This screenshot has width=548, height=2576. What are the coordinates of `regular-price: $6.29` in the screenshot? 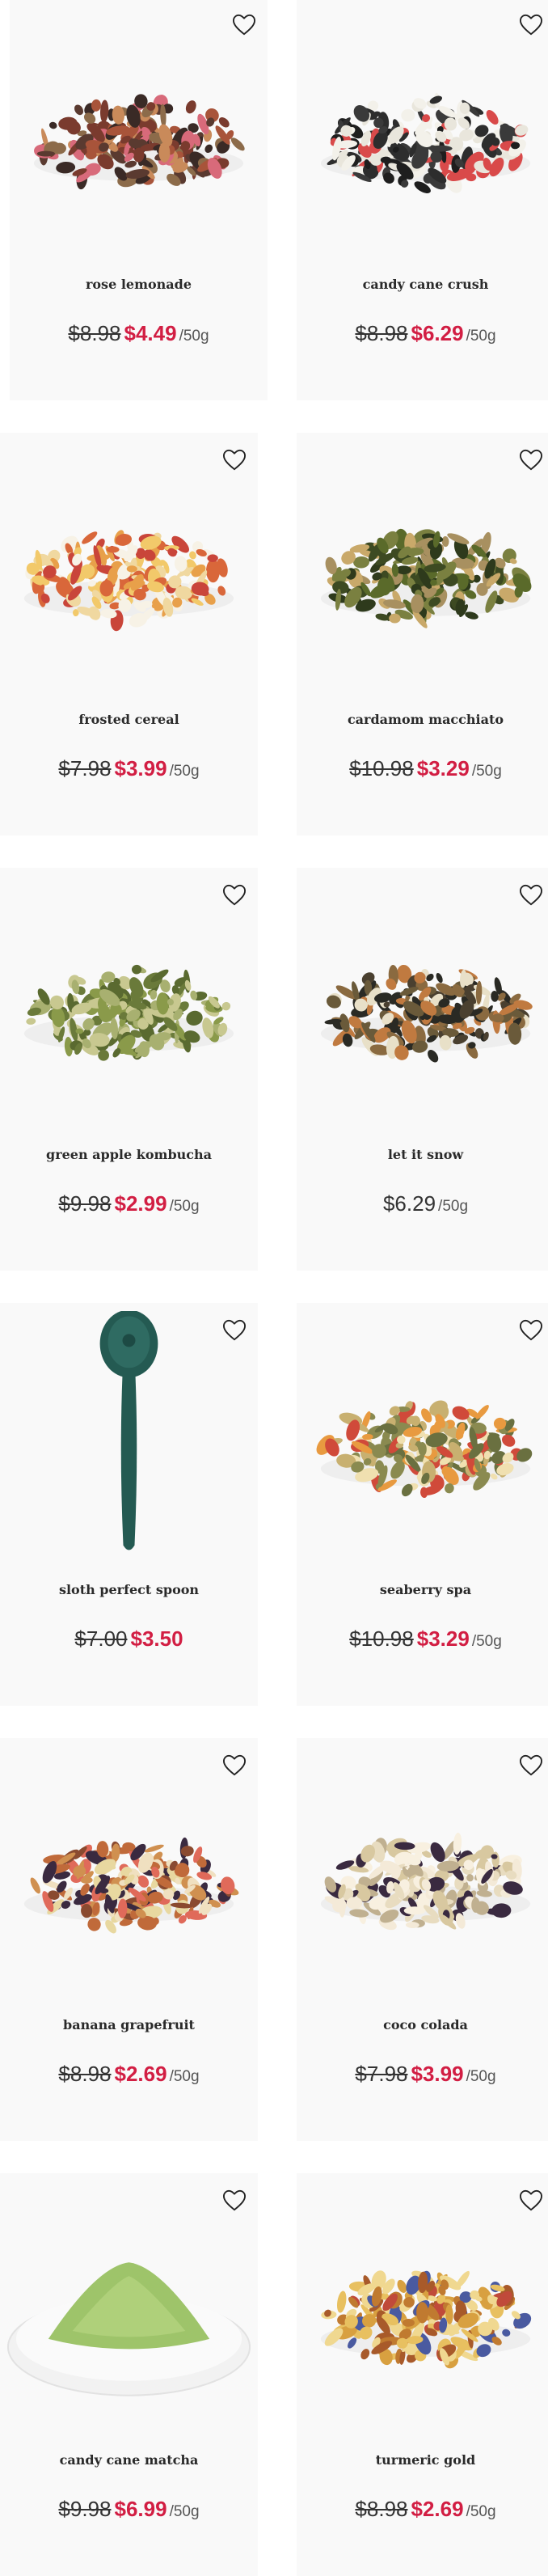 It's located at (409, 1203).